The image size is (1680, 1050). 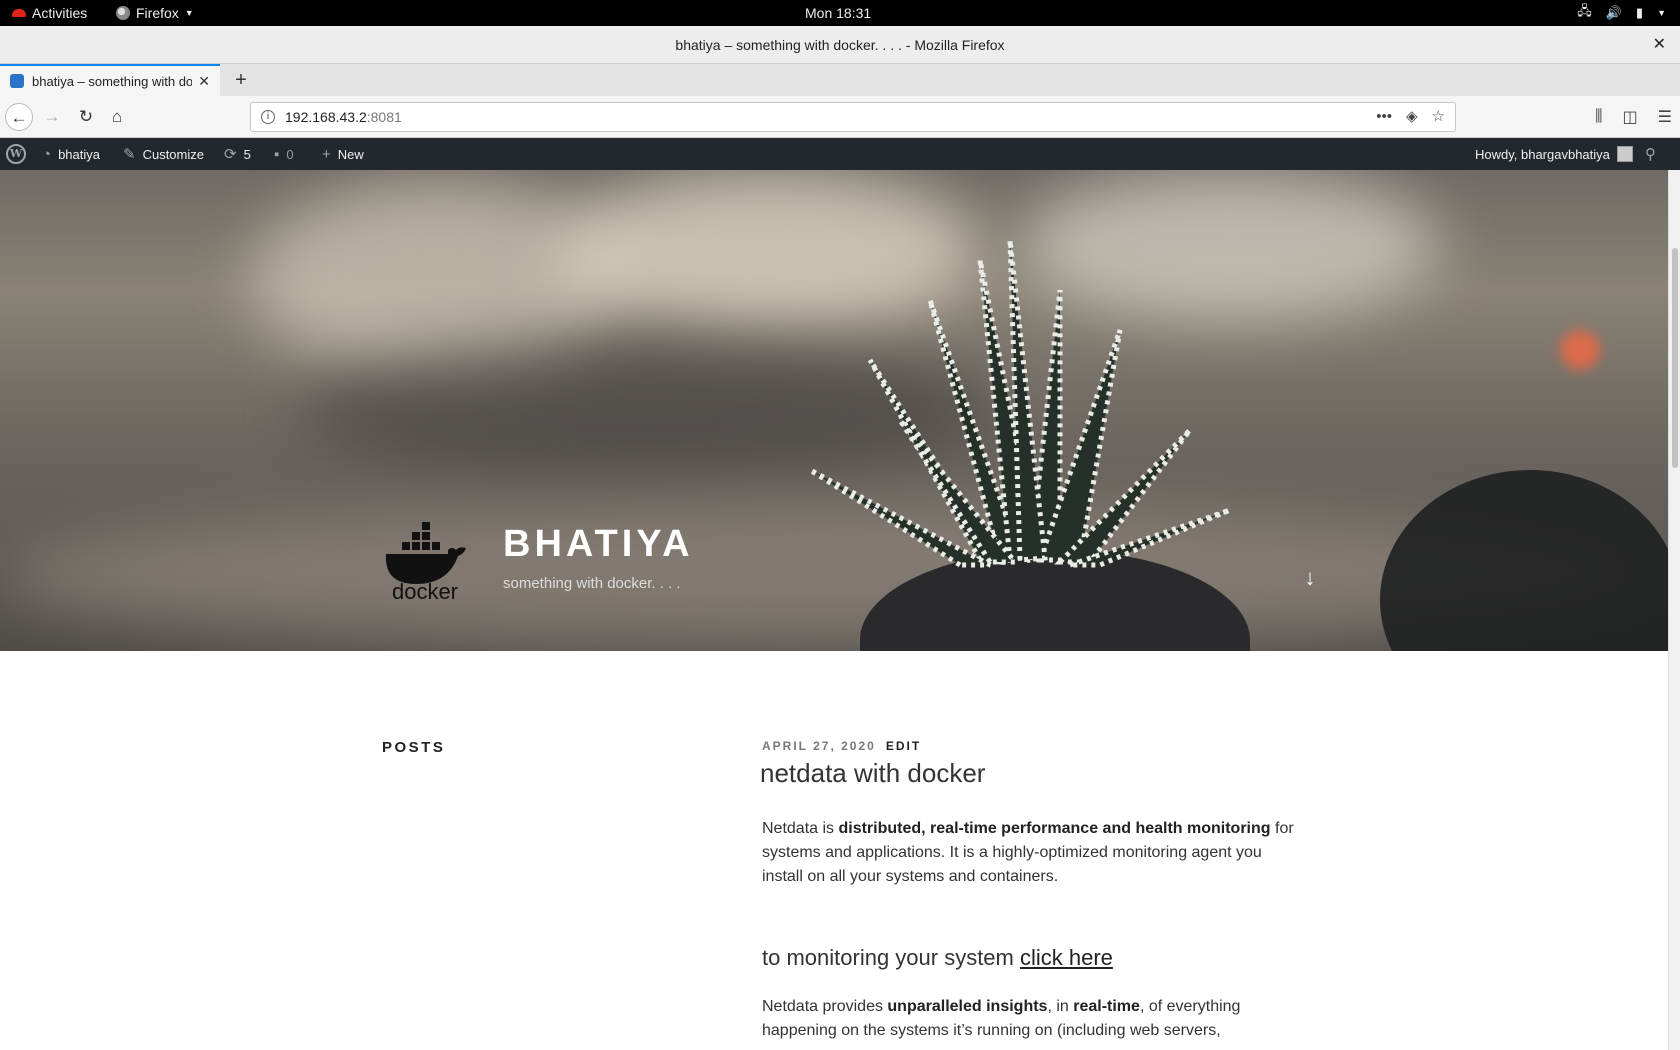 What do you see at coordinates (230, 154) in the screenshot?
I see `updates-icon: ⟳` at bounding box center [230, 154].